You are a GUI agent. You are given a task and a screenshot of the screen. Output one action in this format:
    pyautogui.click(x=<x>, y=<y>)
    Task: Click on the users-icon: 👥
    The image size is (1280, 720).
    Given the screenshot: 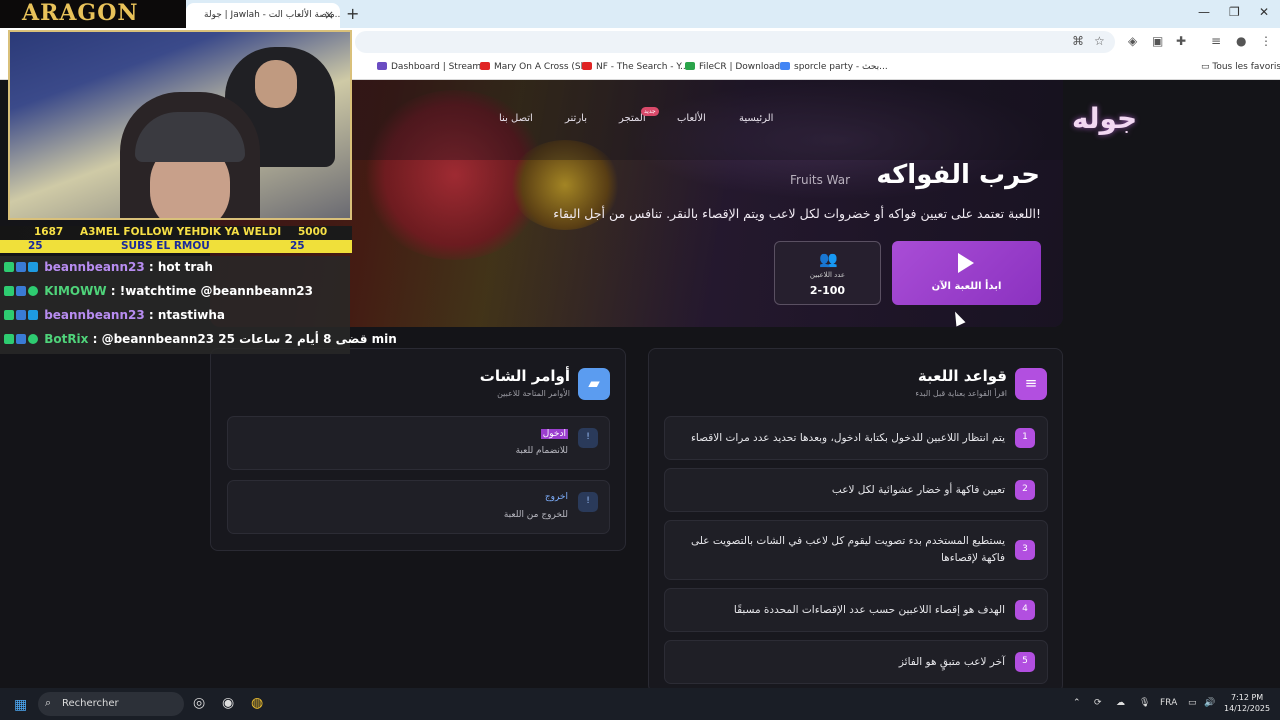 What is the action you would take?
    pyautogui.click(x=828, y=259)
    